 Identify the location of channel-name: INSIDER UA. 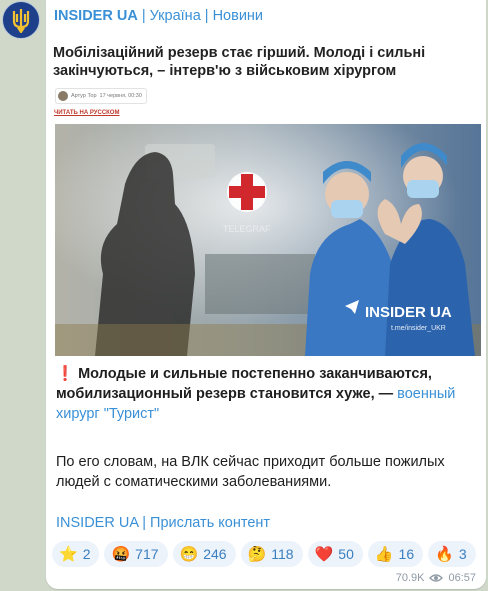
(96, 16).